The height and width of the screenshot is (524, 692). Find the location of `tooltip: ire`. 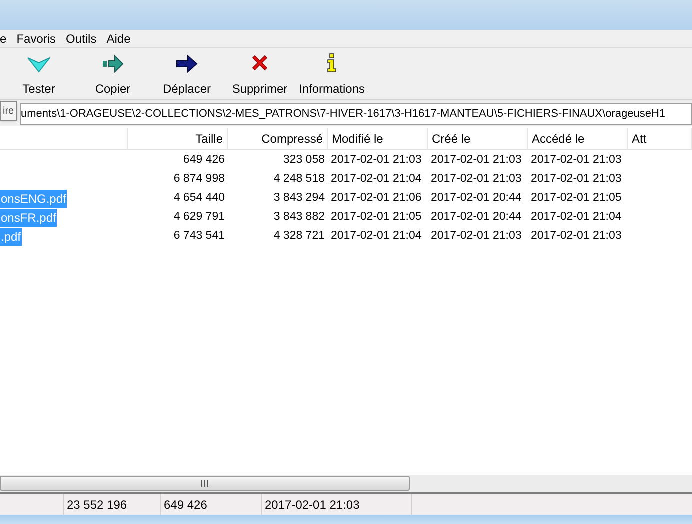

tooltip: ire is located at coordinates (9, 111).